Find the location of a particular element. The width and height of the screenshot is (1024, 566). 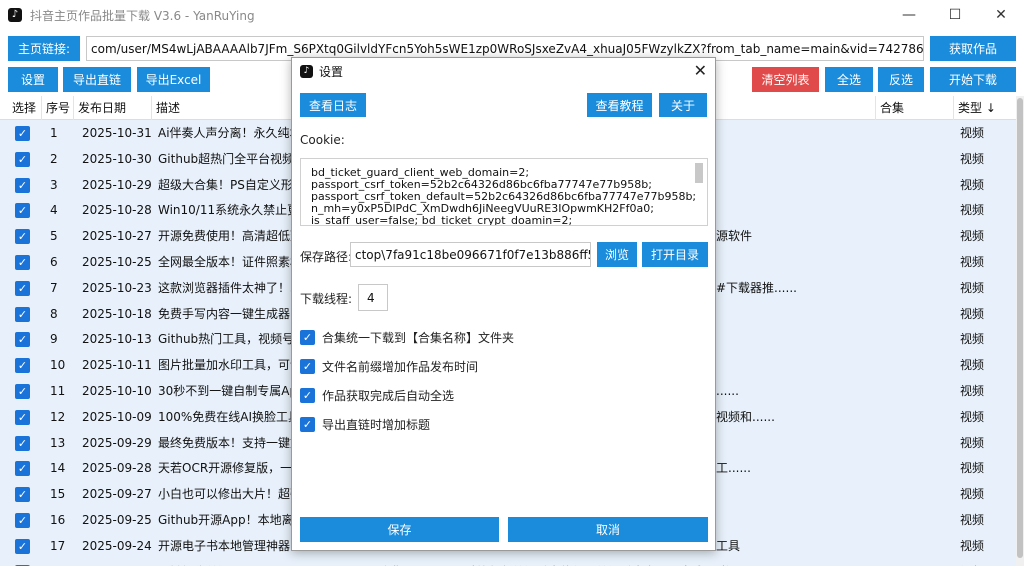

row-date: 2025-09-24 is located at coordinates (117, 545).